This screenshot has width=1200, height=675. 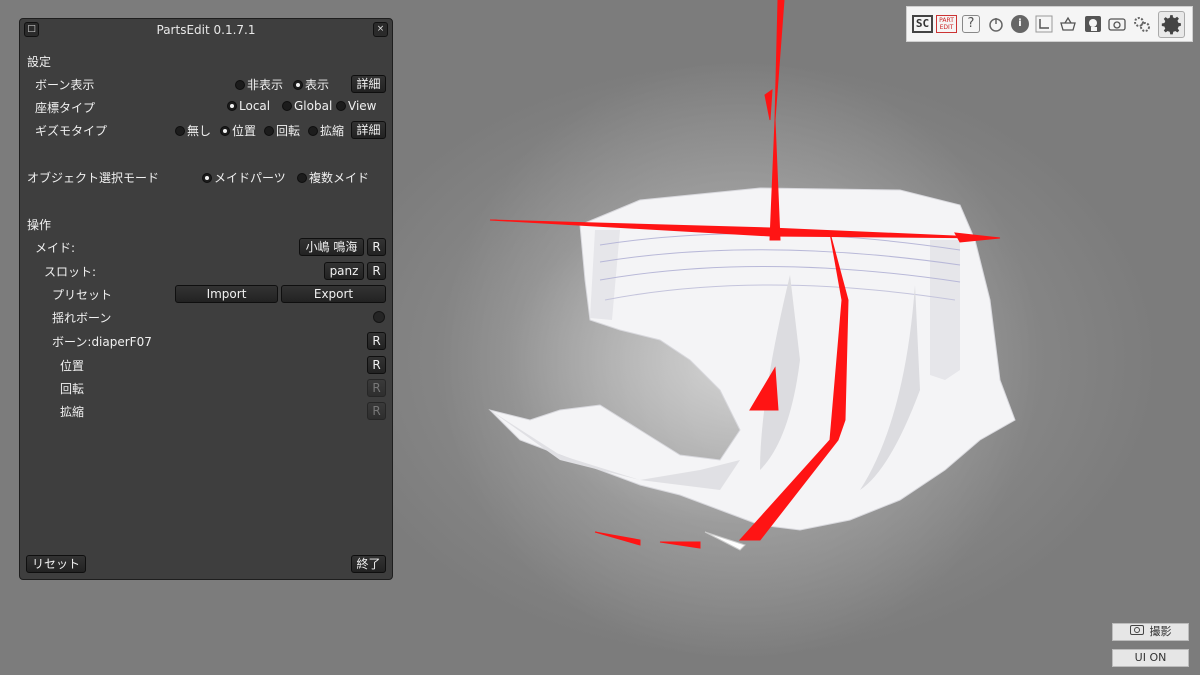 What do you see at coordinates (1093, 24) in the screenshot?
I see `camera-frame-icon` at bounding box center [1093, 24].